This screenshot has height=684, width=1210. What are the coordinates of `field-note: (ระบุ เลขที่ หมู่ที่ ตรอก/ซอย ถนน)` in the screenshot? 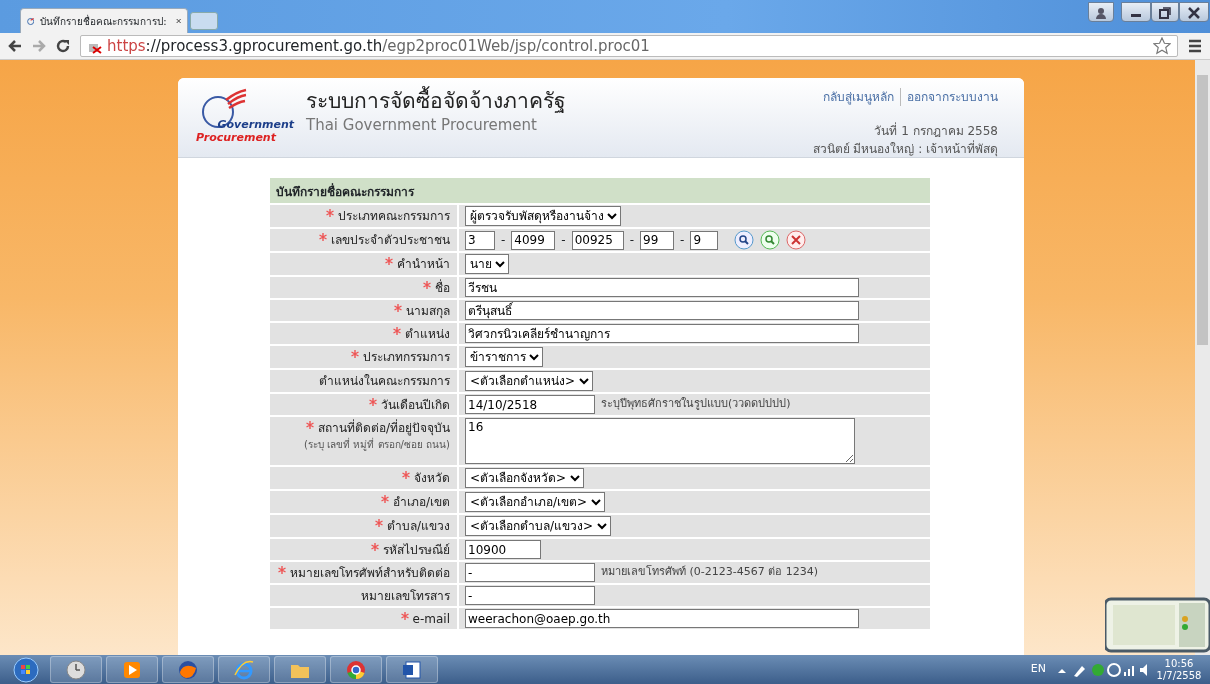 It's located at (376, 444).